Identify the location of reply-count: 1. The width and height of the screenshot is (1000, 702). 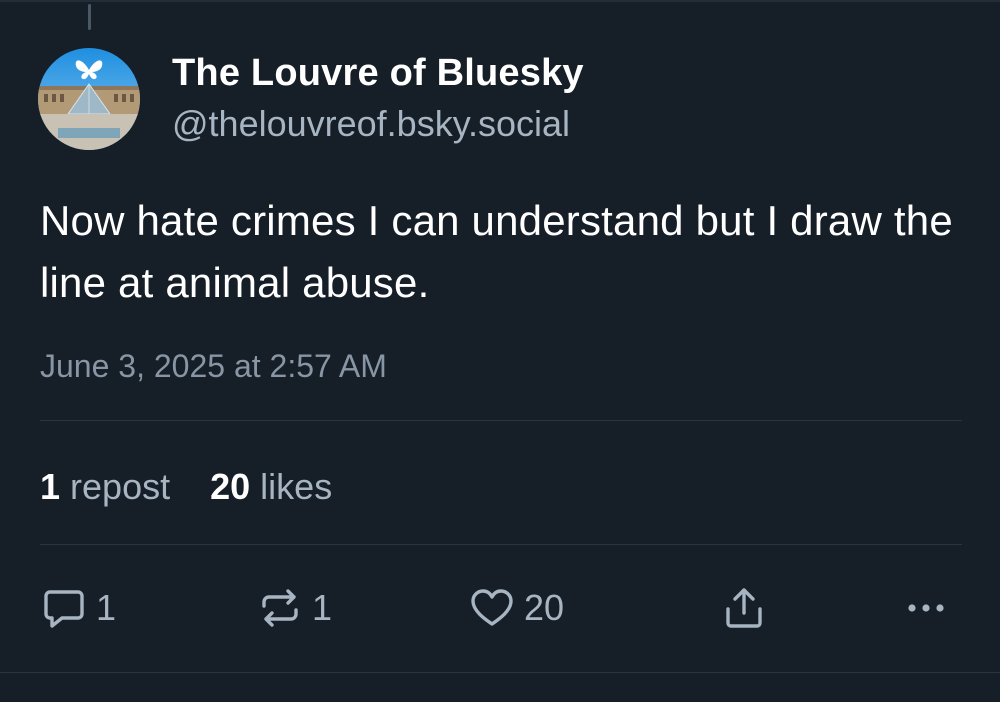
(106, 607).